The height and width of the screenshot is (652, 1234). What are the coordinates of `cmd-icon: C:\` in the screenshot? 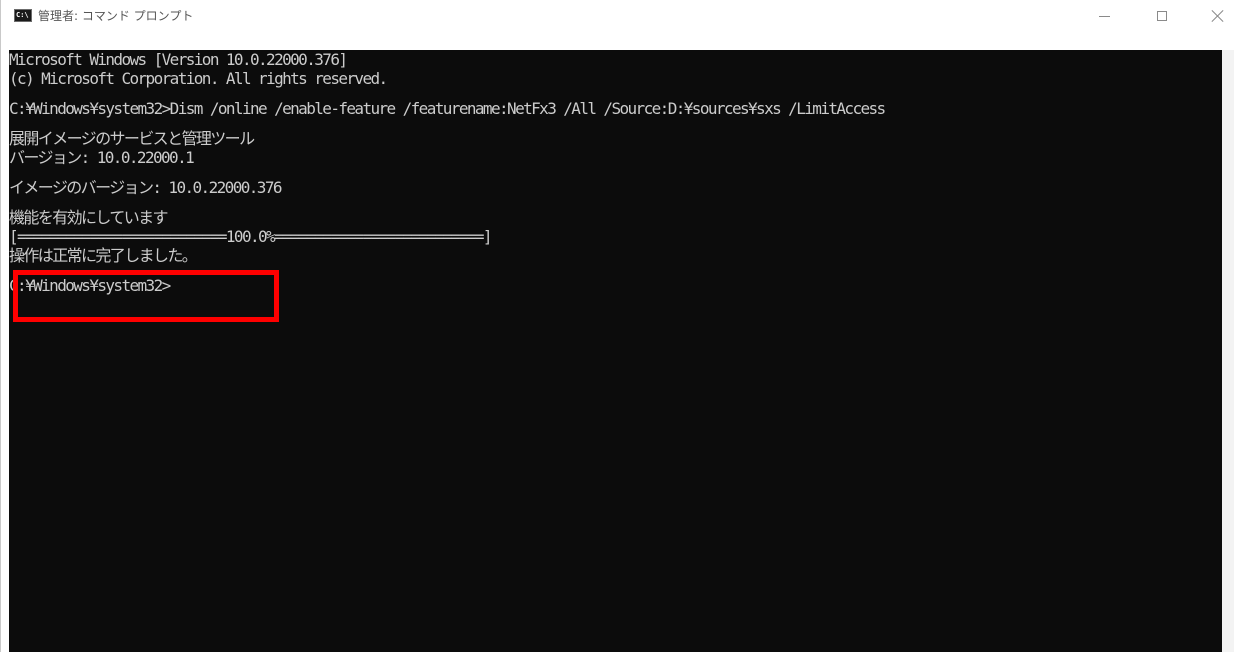 It's located at (23, 15).